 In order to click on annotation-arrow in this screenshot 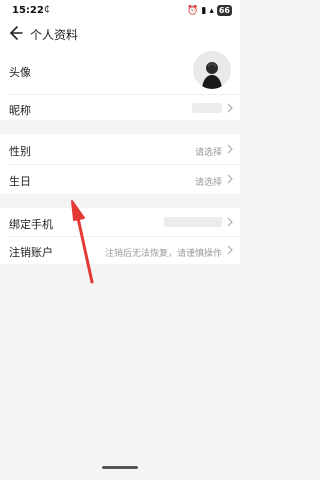, I will do `click(82, 242)`.